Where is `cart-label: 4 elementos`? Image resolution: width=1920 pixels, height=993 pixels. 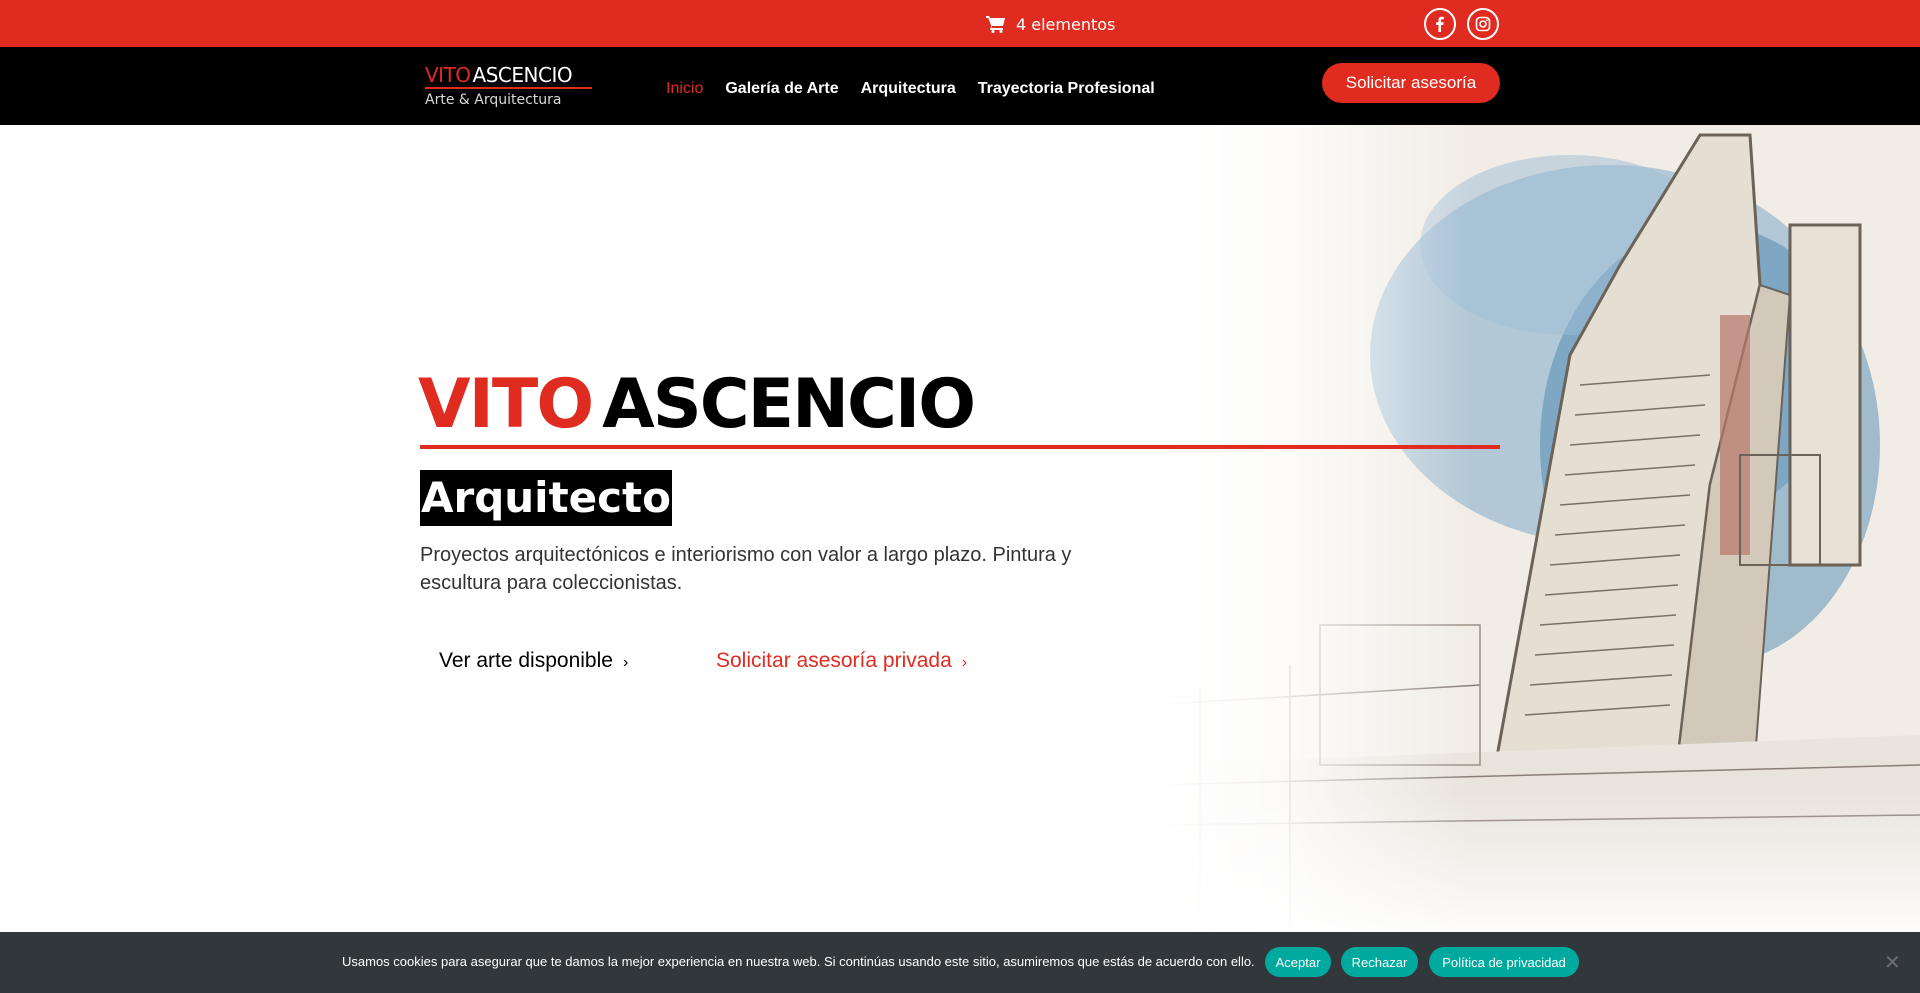 cart-label: 4 elementos is located at coordinates (1066, 24).